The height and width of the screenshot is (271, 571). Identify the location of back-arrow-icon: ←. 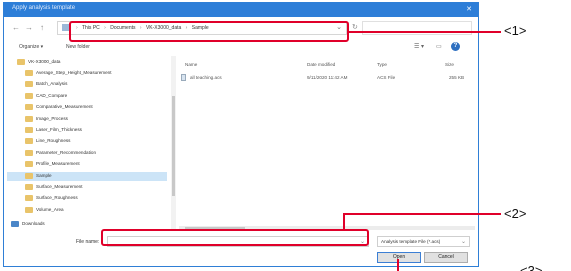
(16, 28).